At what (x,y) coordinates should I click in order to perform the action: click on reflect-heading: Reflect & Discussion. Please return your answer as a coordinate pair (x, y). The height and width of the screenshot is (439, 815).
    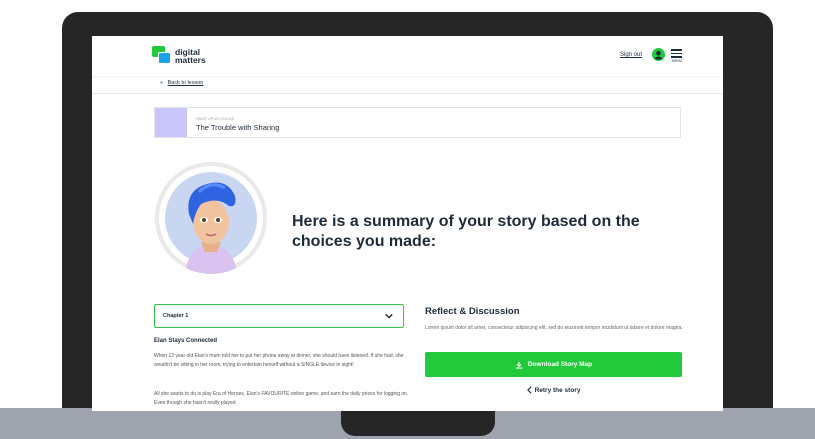
    Looking at the image, I should click on (472, 311).